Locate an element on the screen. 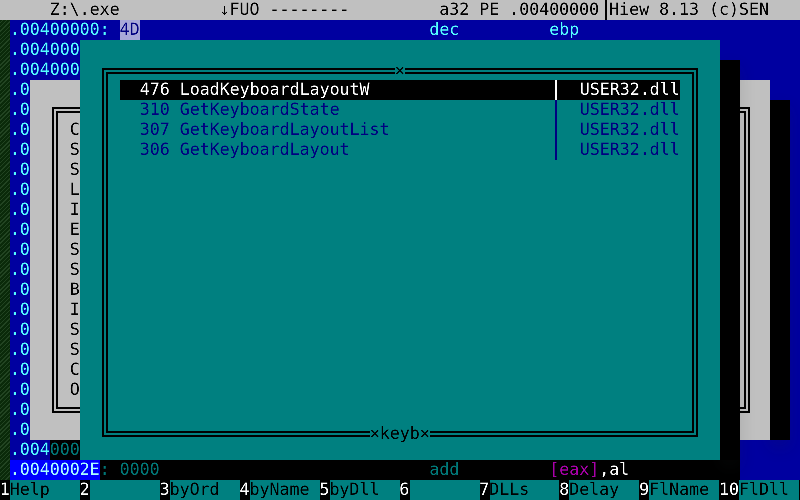 This screenshot has height=500, width=800. function-key: FlName is located at coordinates (684, 490).